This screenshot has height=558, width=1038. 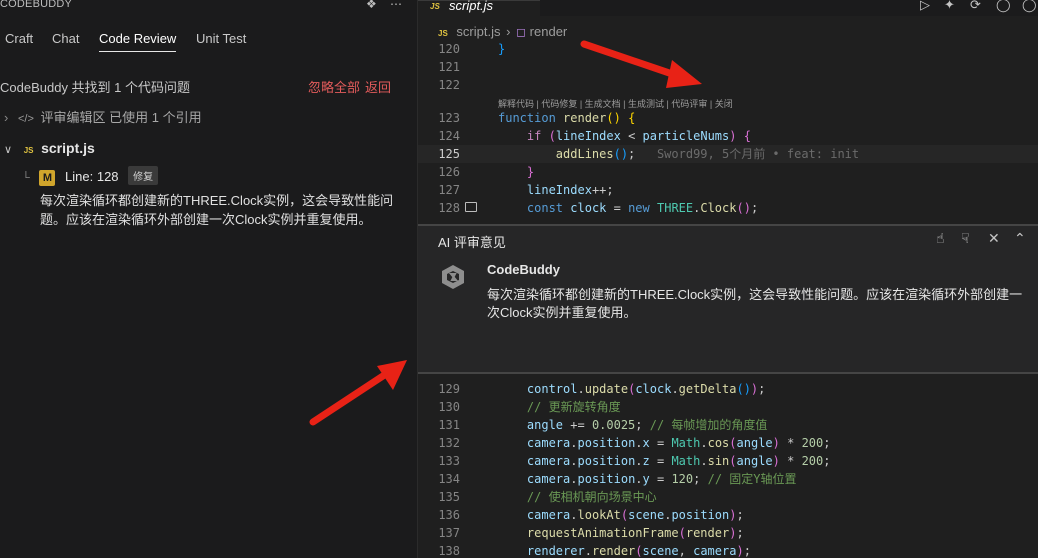 What do you see at coordinates (975, 6) in the screenshot?
I see `sync-icon: ⟳` at bounding box center [975, 6].